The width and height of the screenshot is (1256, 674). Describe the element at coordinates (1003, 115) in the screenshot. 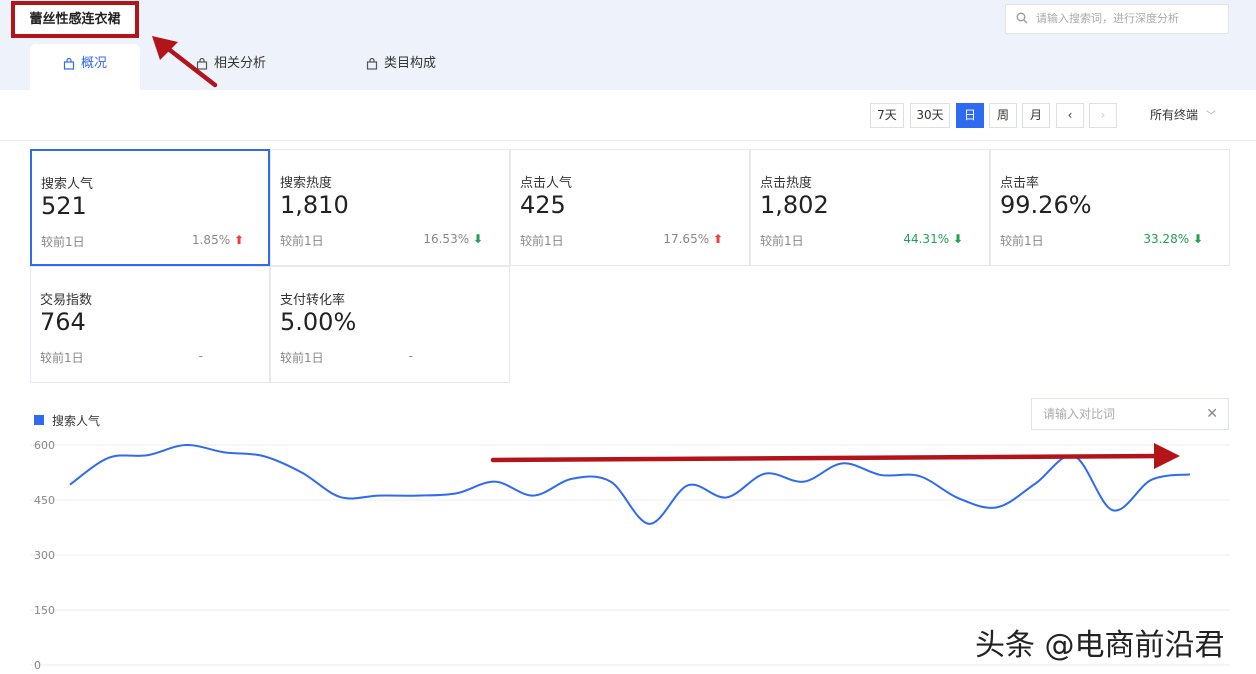

I see `range-week-button: 周` at that location.